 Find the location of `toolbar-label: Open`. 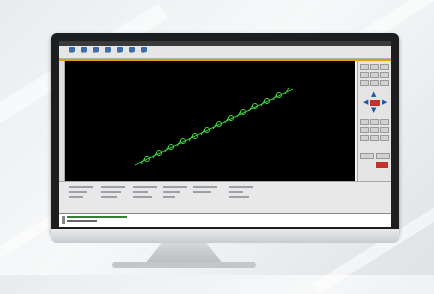

toolbar-label: Open is located at coordinates (83, 53).